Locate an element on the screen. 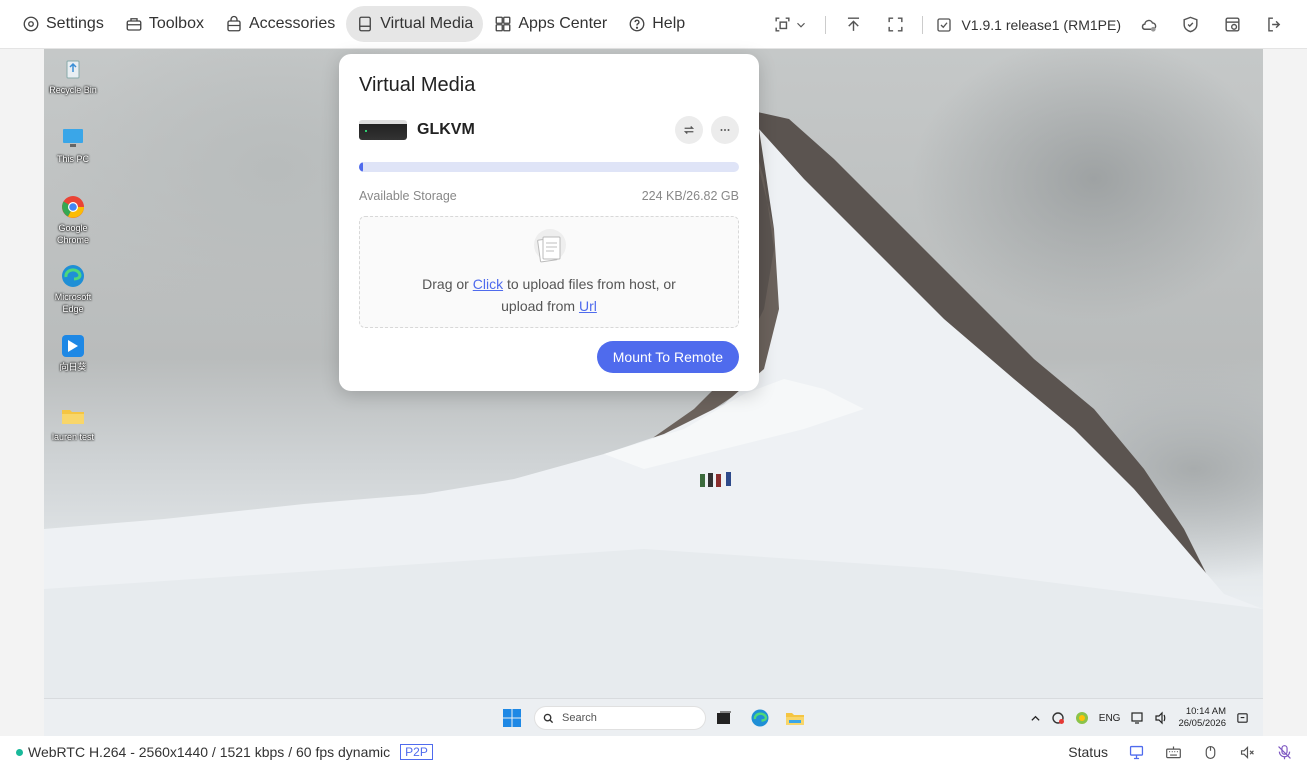  help-icon is located at coordinates (637, 24).